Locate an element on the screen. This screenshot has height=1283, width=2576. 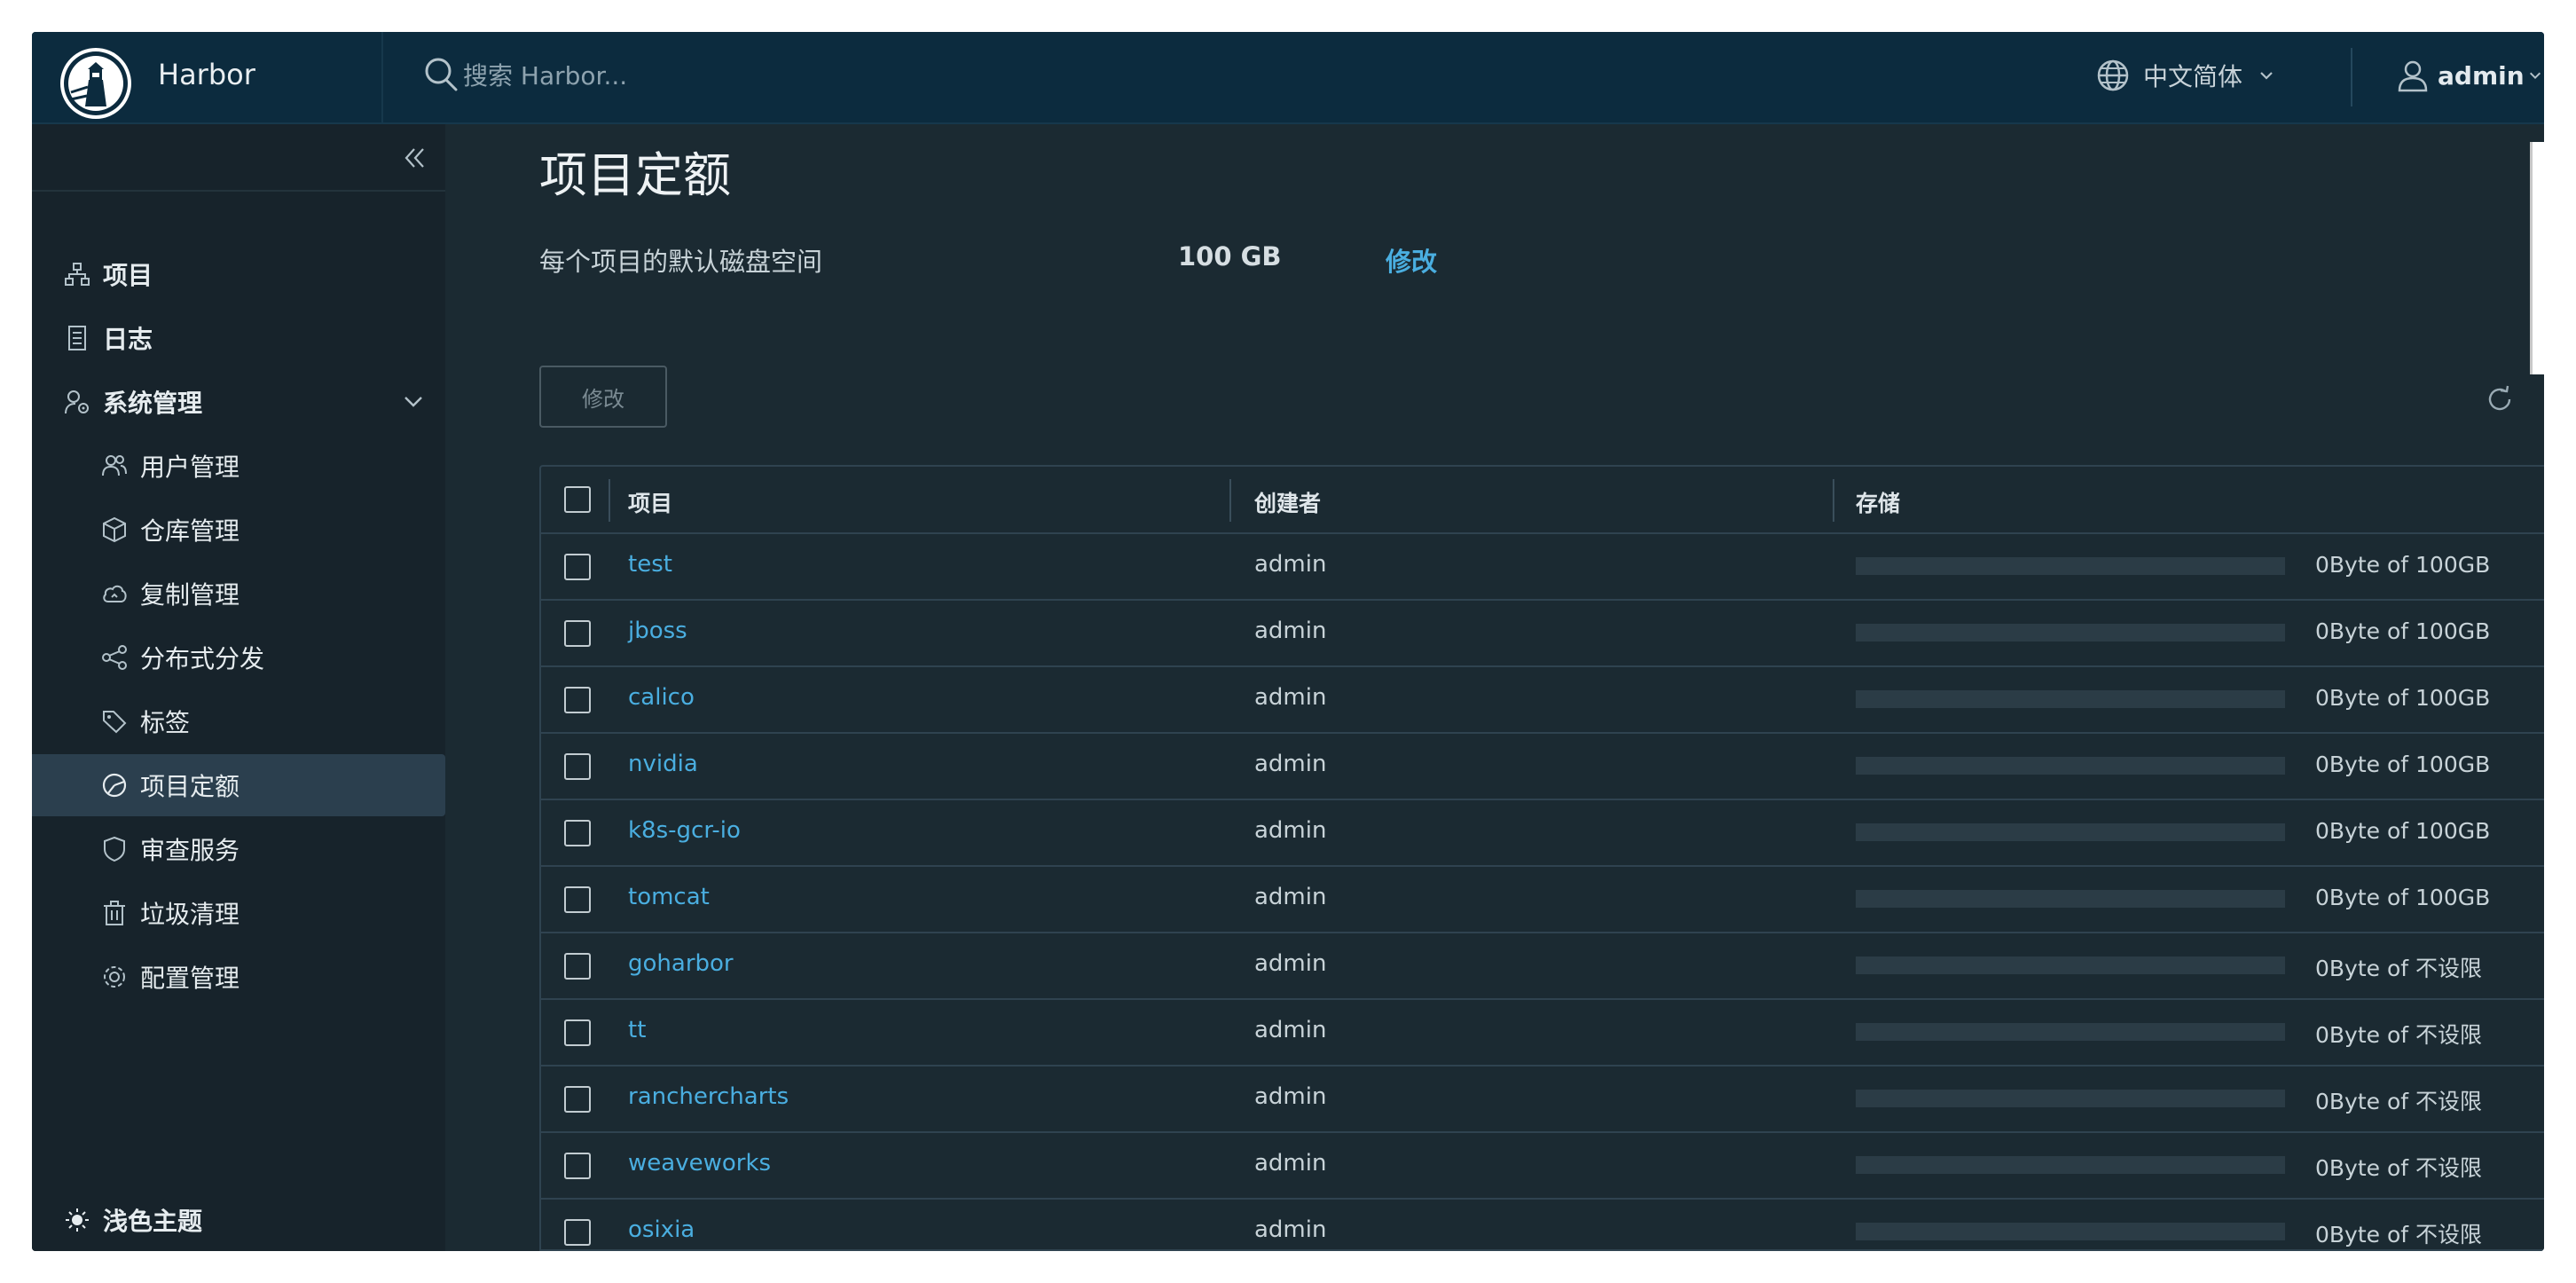
project-name-link: tomcat is located at coordinates (669, 897).